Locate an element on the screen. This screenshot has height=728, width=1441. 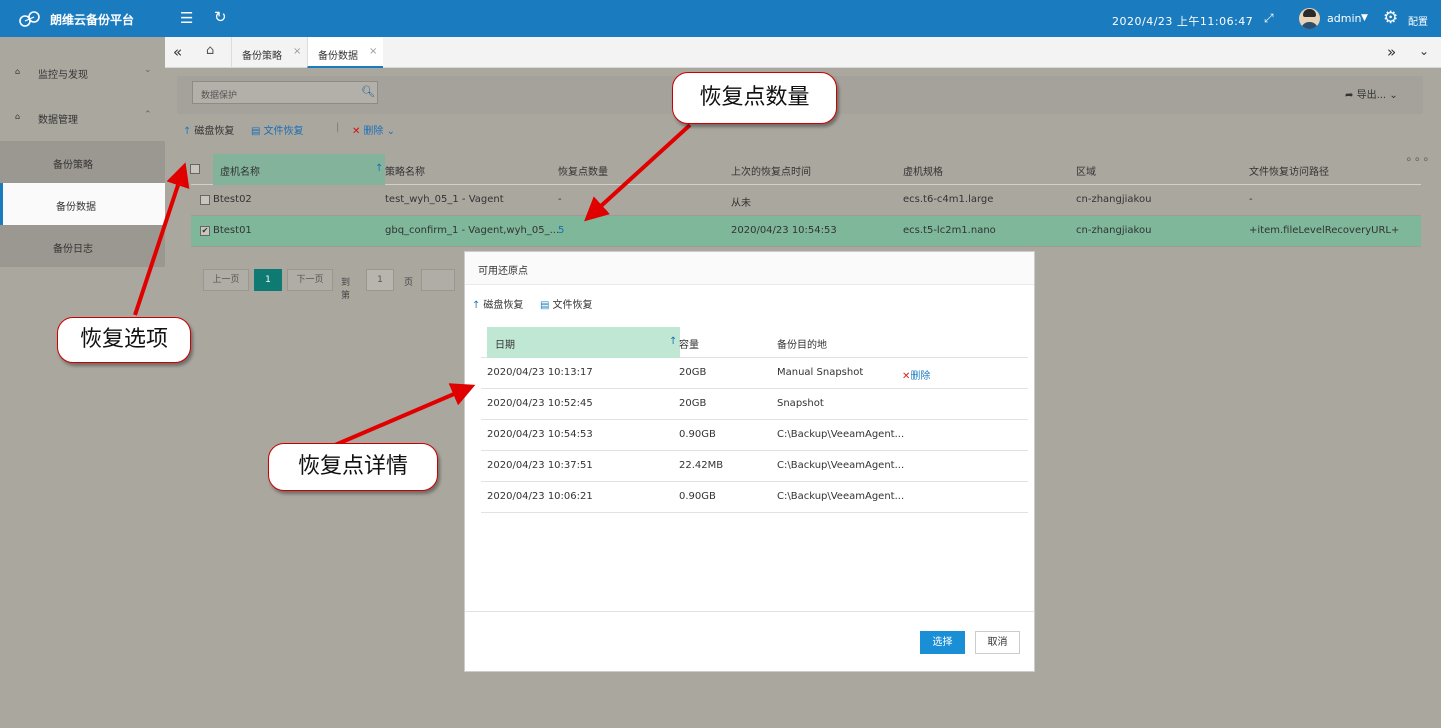
cancel-button: 取消 is located at coordinates (997, 642).